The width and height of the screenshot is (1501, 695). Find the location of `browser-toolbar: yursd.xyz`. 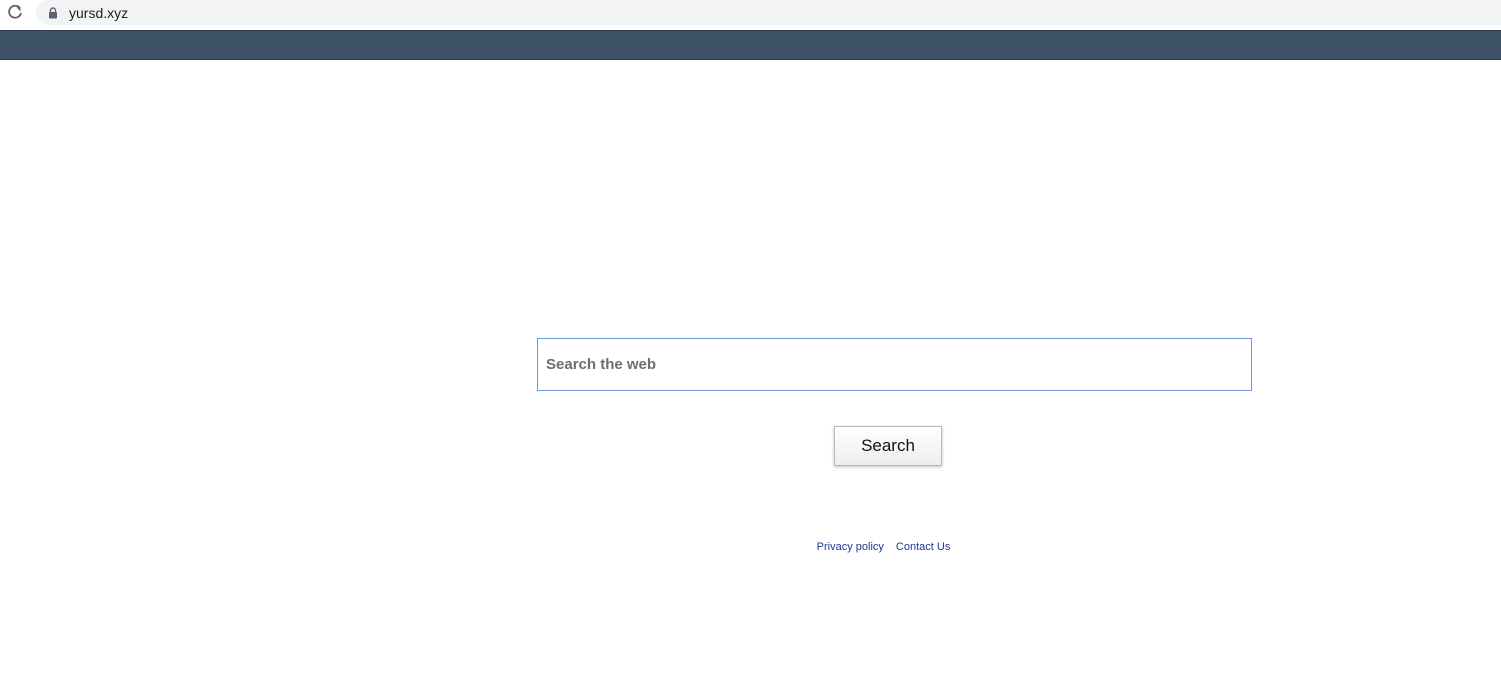

browser-toolbar: yursd.xyz is located at coordinates (750, 15).